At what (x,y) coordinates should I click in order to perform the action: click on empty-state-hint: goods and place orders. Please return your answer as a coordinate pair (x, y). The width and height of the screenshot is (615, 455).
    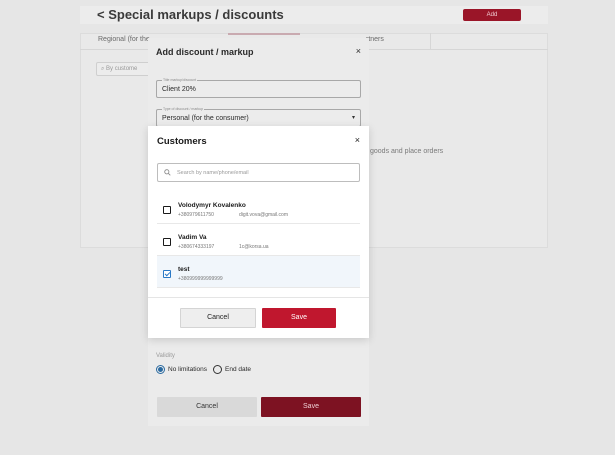
    Looking at the image, I should click on (407, 151).